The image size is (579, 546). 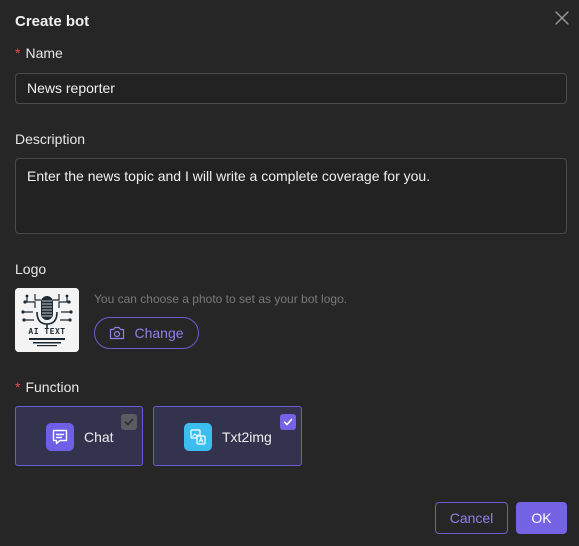 I want to click on close-icon, so click(x=562, y=18).